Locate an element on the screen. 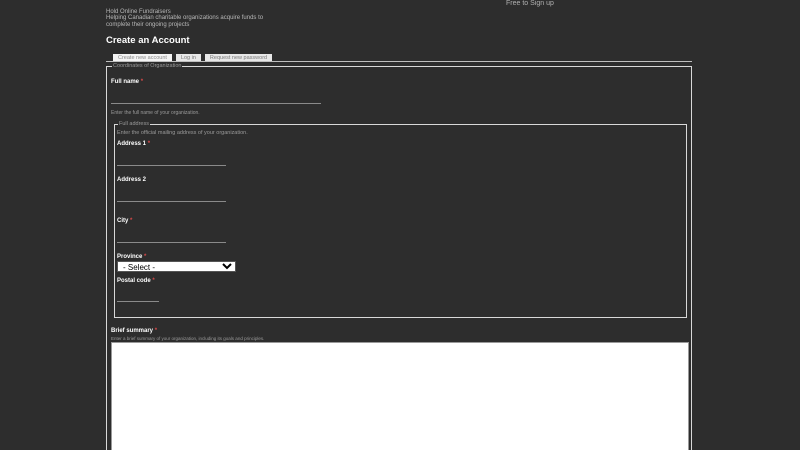 The image size is (800, 450). postal-code-label: Postal code * is located at coordinates (136, 281).